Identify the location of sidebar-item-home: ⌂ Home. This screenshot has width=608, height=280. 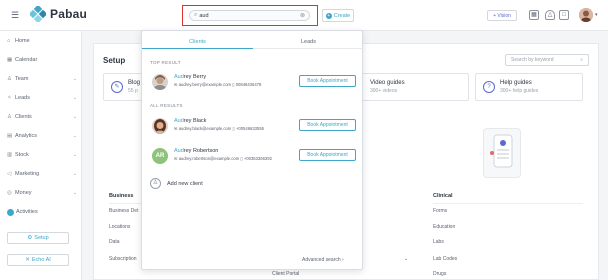
(42, 41).